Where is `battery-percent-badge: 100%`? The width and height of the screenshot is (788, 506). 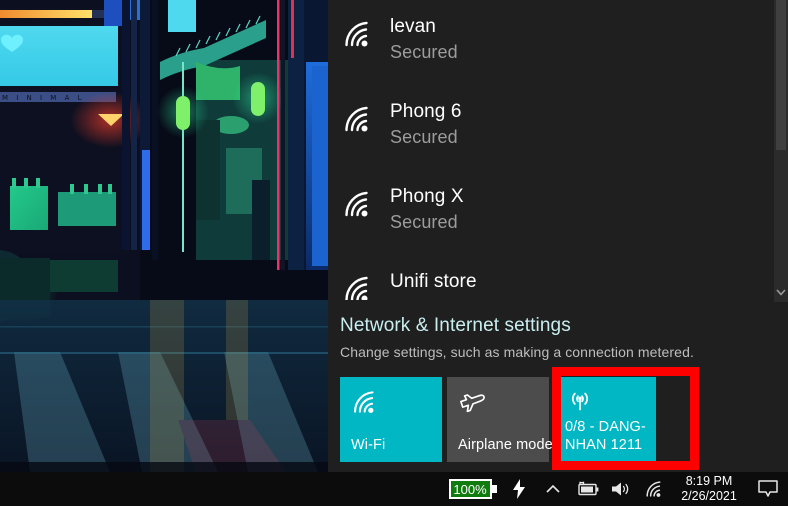 battery-percent-badge: 100% is located at coordinates (474, 489).